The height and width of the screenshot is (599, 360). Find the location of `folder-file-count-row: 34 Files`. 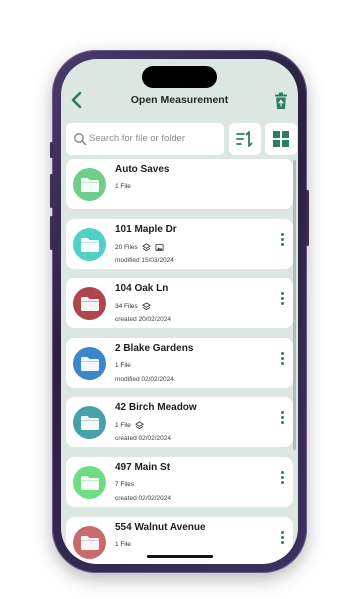

folder-file-count-row: 34 Files is located at coordinates (133, 306).